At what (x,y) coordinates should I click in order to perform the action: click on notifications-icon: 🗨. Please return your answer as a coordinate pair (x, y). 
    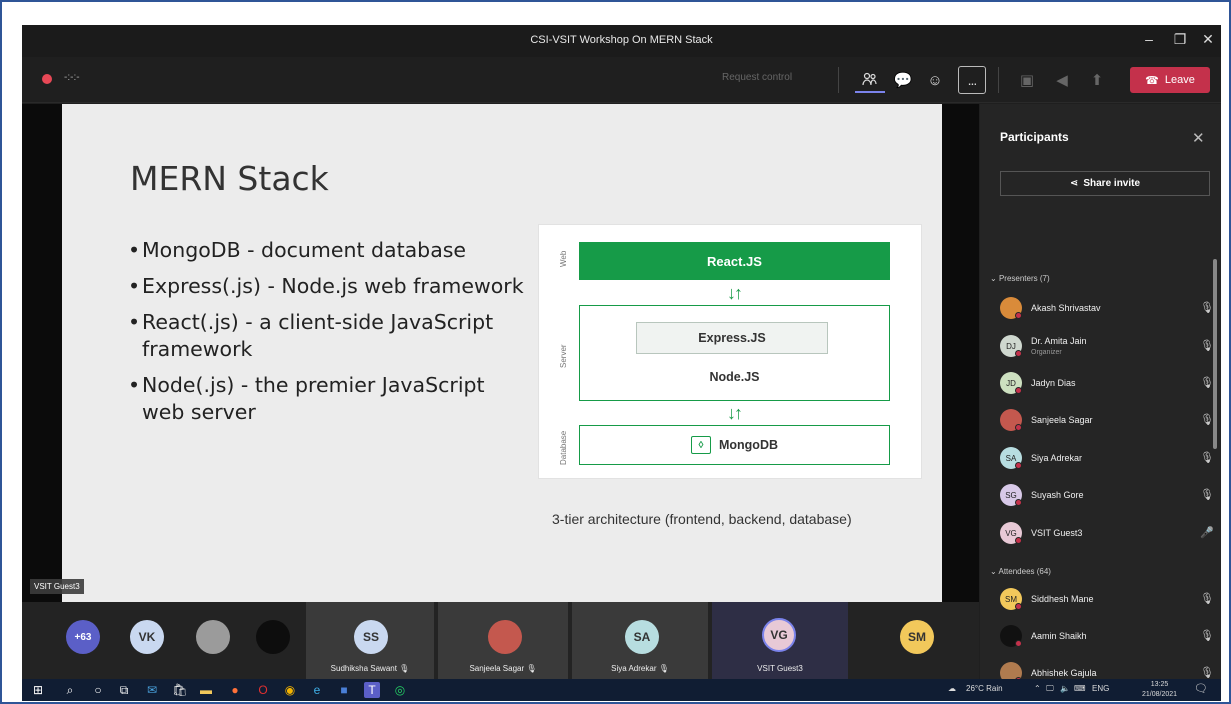
    Looking at the image, I should click on (1201, 688).